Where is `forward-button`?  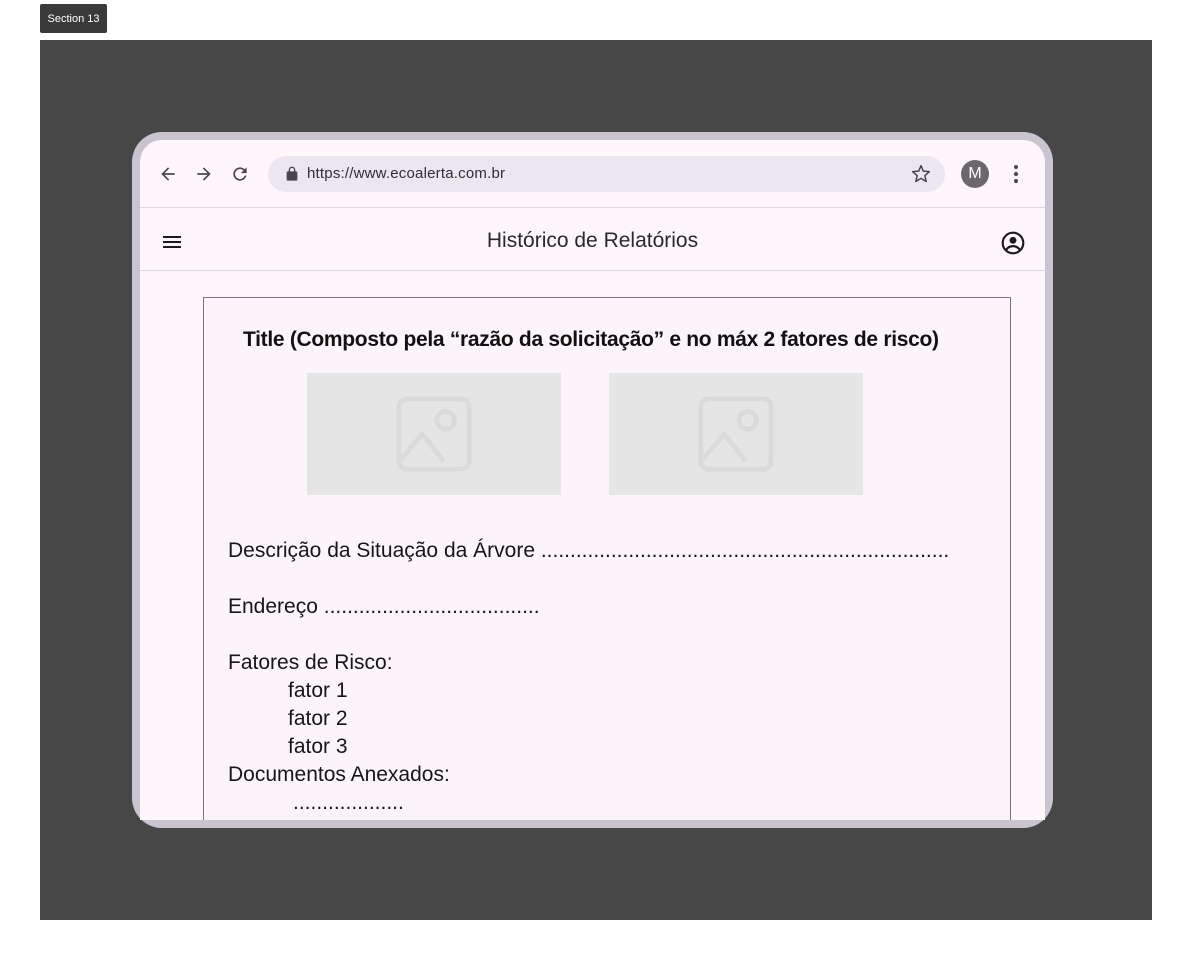 forward-button is located at coordinates (204, 174).